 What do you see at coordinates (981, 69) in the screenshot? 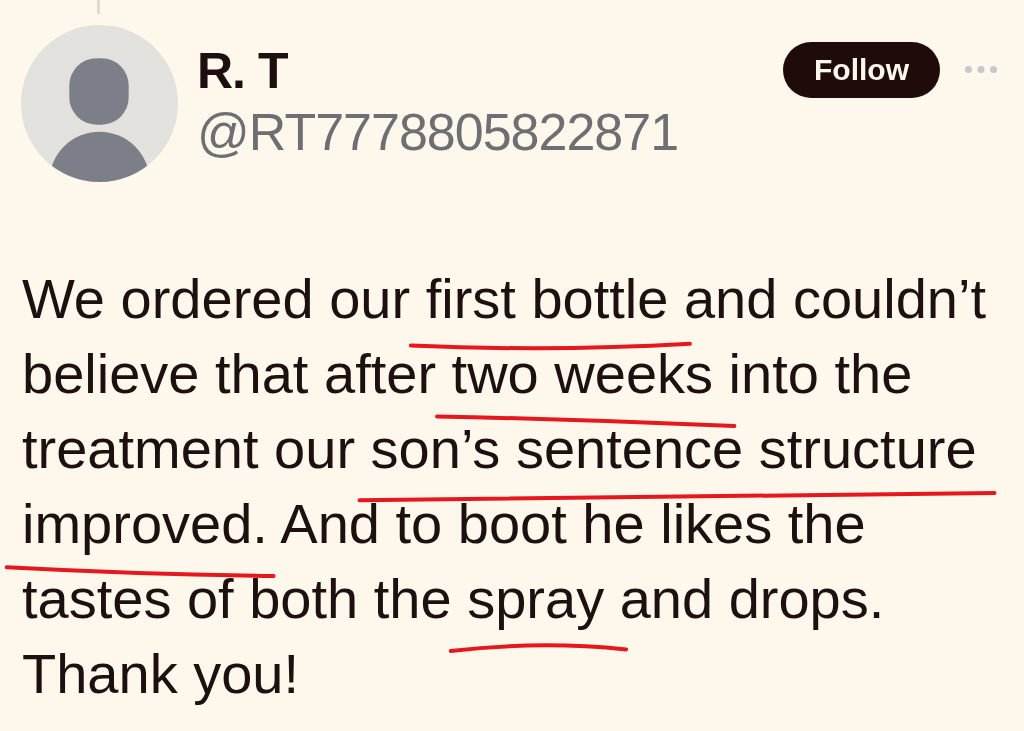
I see `more-icon` at bounding box center [981, 69].